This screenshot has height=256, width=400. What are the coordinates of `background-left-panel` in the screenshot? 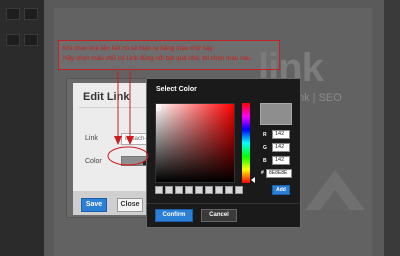 It's located at (22, 128).